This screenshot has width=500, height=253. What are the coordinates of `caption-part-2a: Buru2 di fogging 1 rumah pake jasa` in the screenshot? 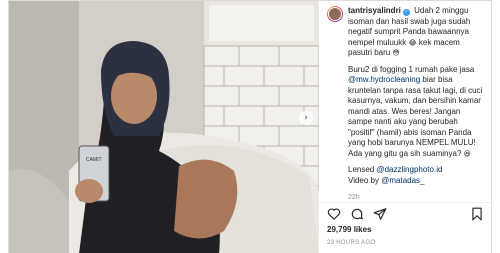 It's located at (411, 69).